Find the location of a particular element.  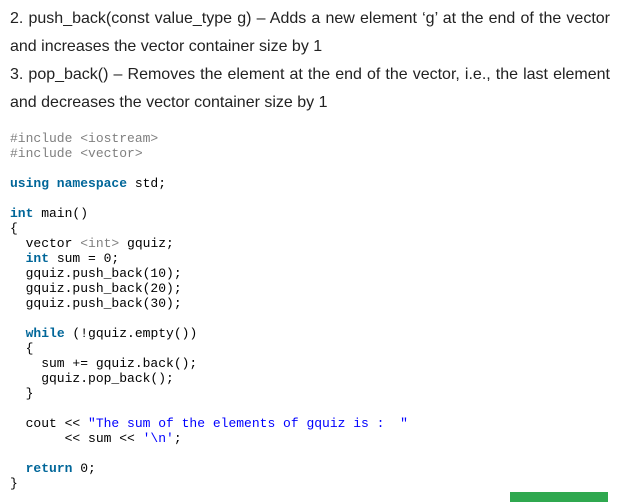

code-token: gquiz.pop_back(); is located at coordinates (92, 378).